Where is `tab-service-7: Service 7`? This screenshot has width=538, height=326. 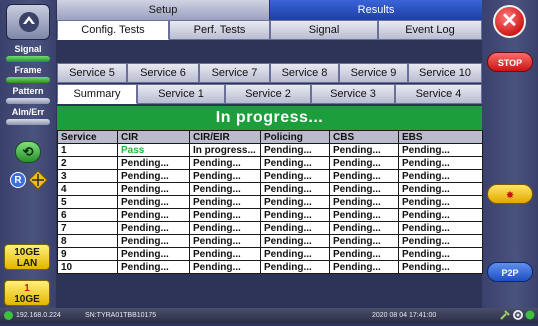
tab-service-7: Service 7 is located at coordinates (234, 73).